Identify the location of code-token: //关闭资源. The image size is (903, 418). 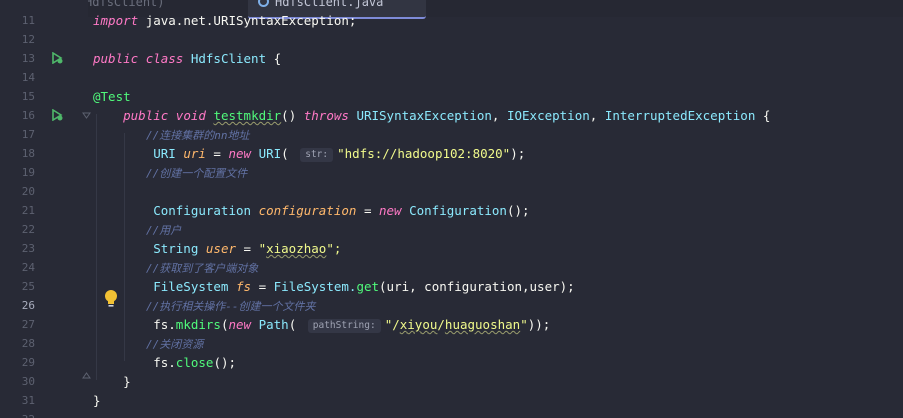
(148, 344).